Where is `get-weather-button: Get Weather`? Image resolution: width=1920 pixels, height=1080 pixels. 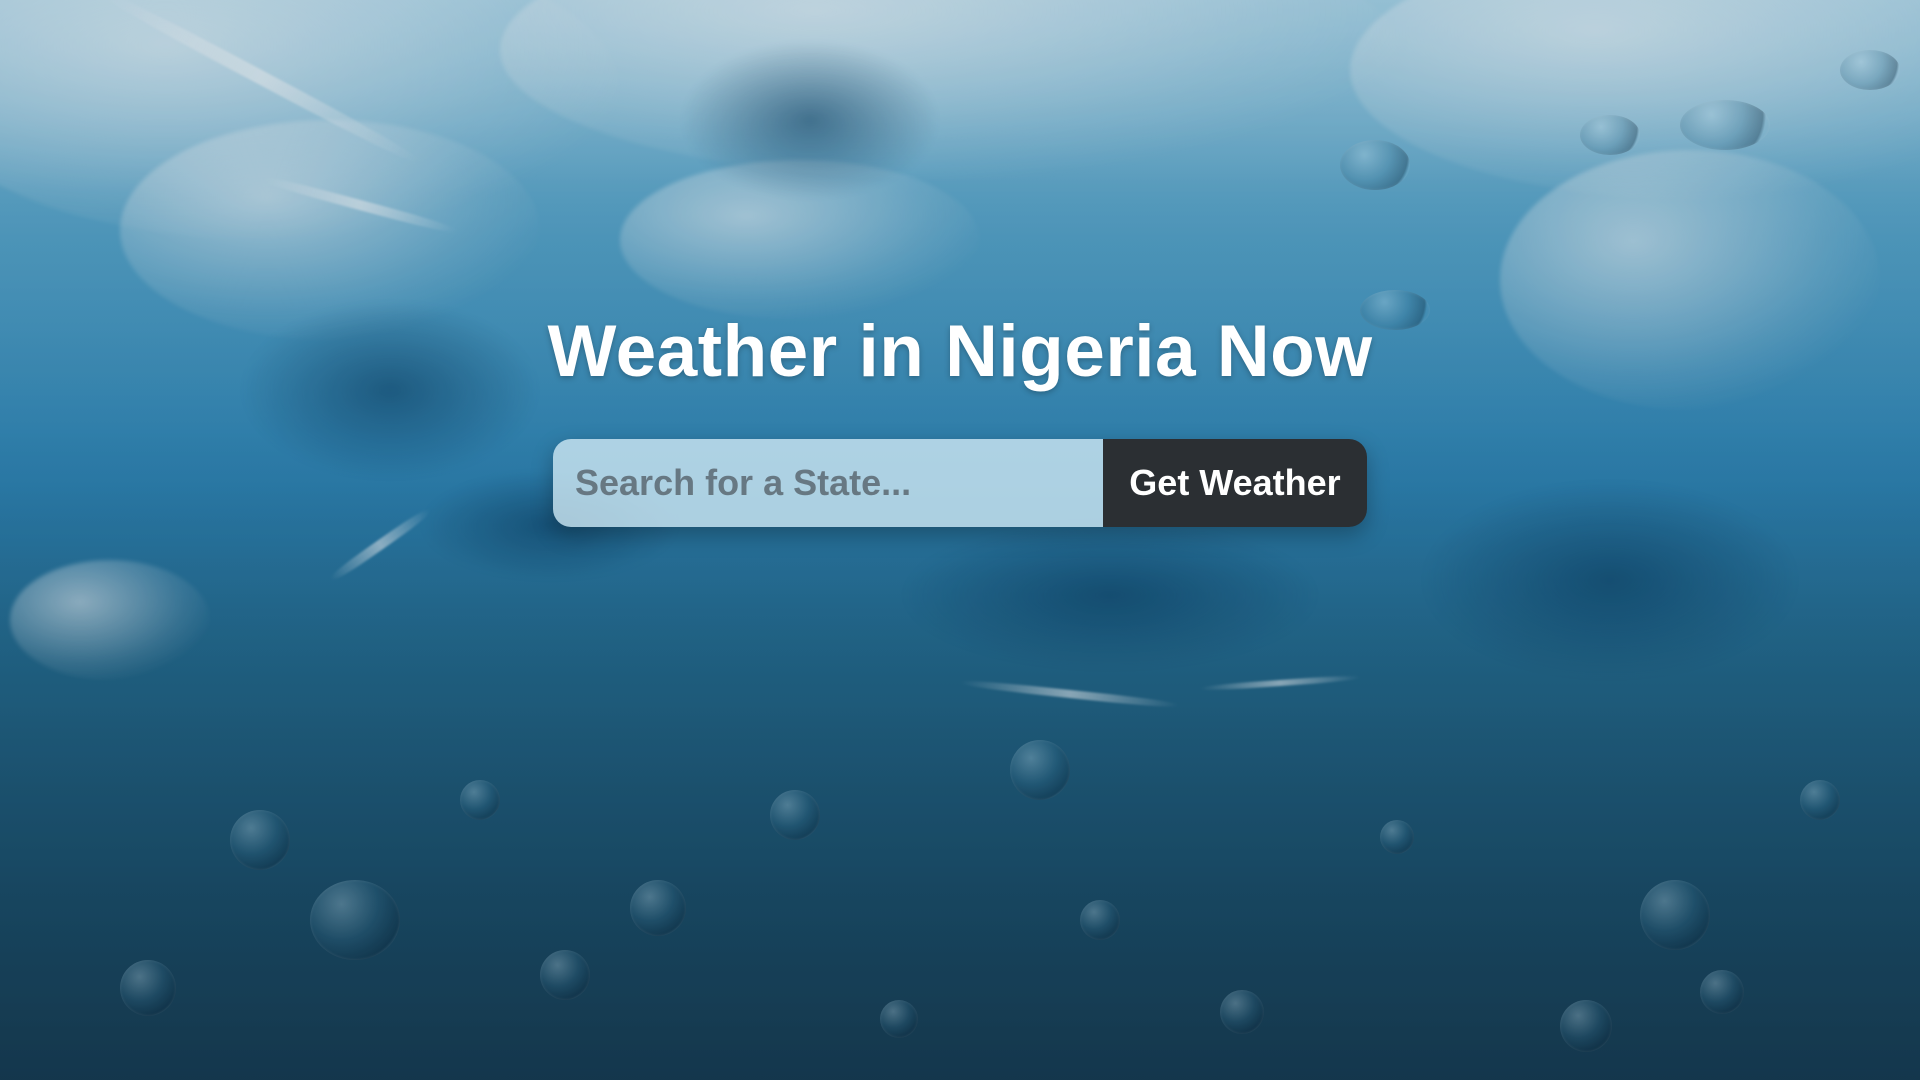
get-weather-button: Get Weather is located at coordinates (1235, 483).